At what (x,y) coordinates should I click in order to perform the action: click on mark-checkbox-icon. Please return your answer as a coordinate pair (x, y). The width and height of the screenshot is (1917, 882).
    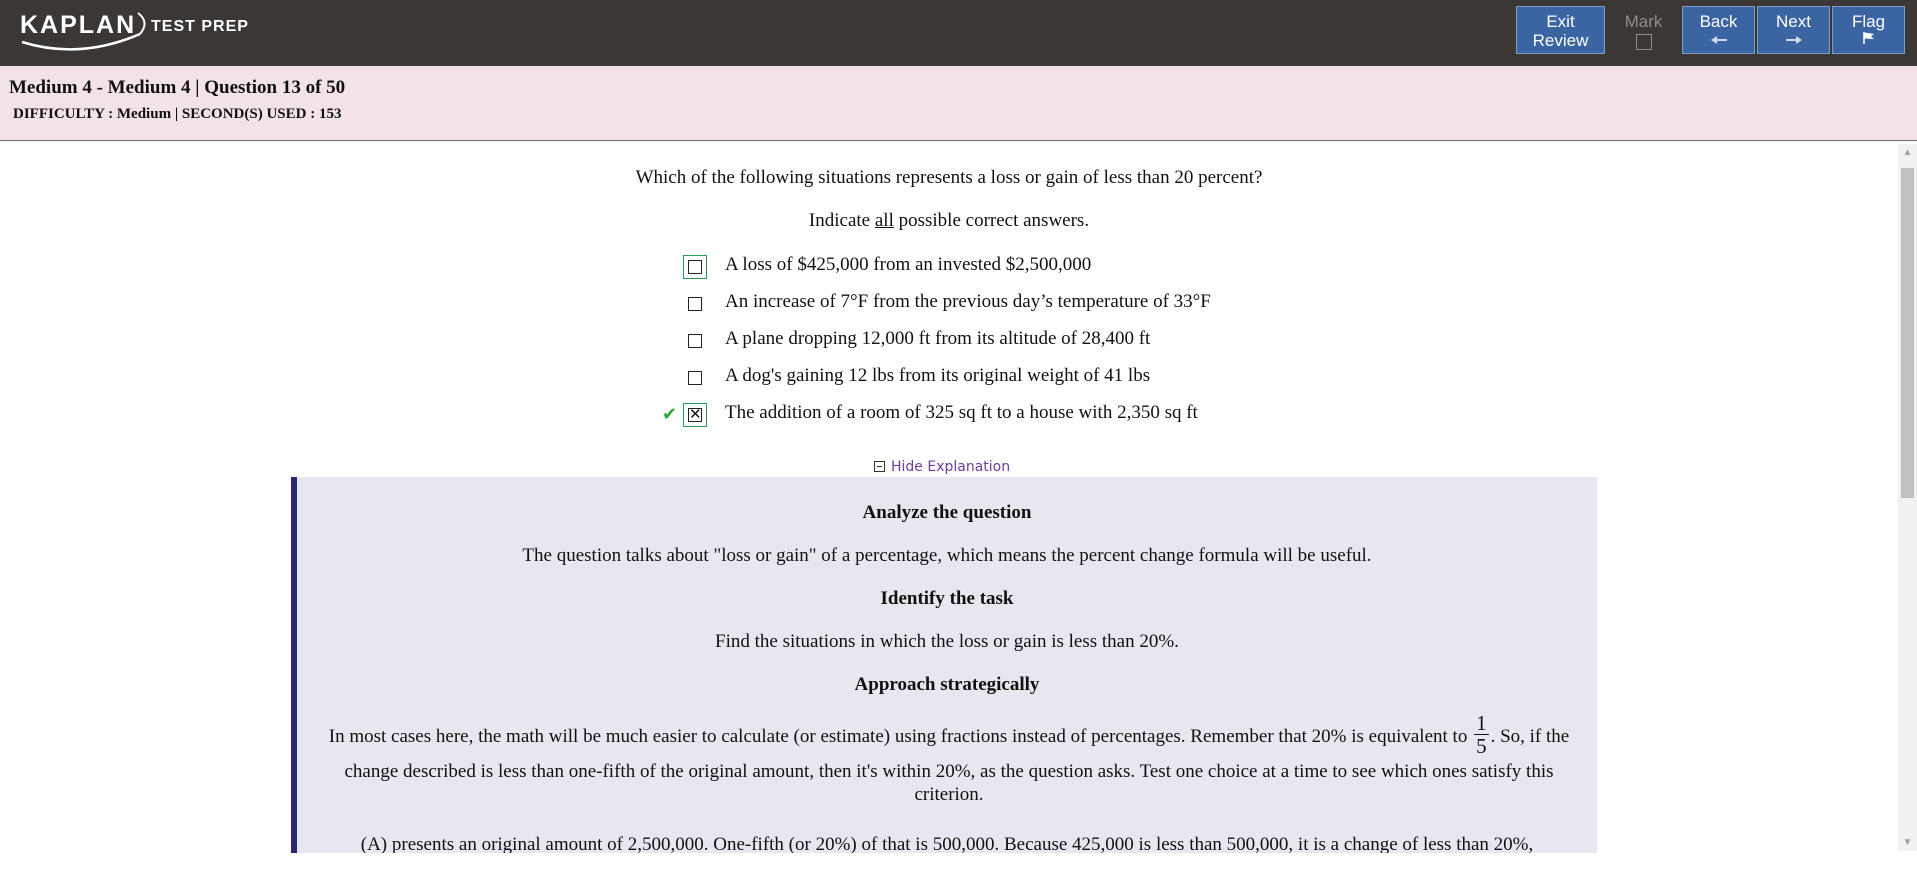
    Looking at the image, I should click on (1643, 42).